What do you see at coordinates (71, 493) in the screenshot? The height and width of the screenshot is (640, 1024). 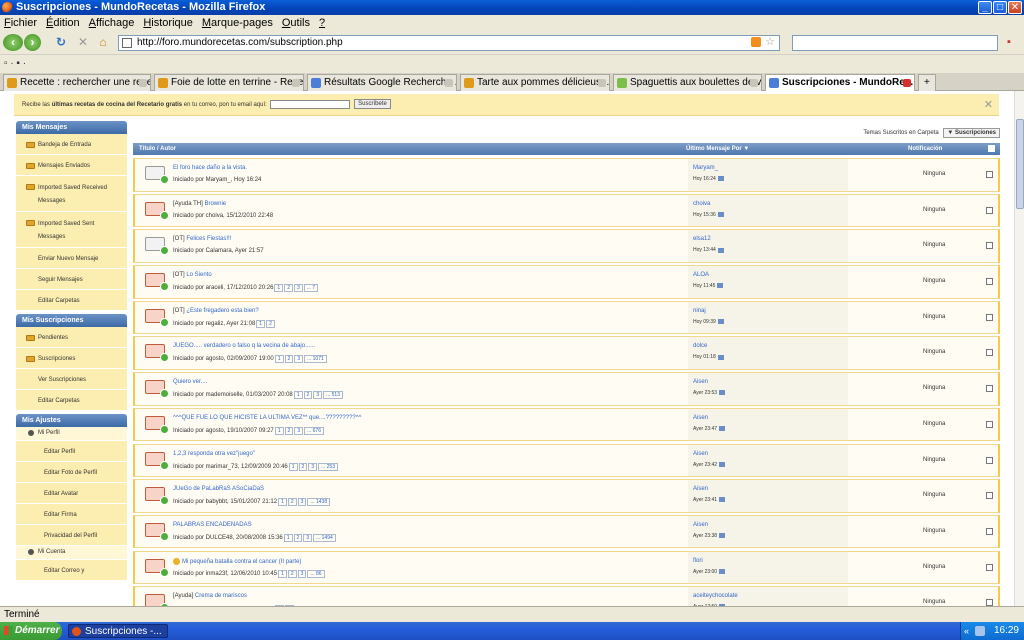 I see `sidebar-link: Editar Avatar` at bounding box center [71, 493].